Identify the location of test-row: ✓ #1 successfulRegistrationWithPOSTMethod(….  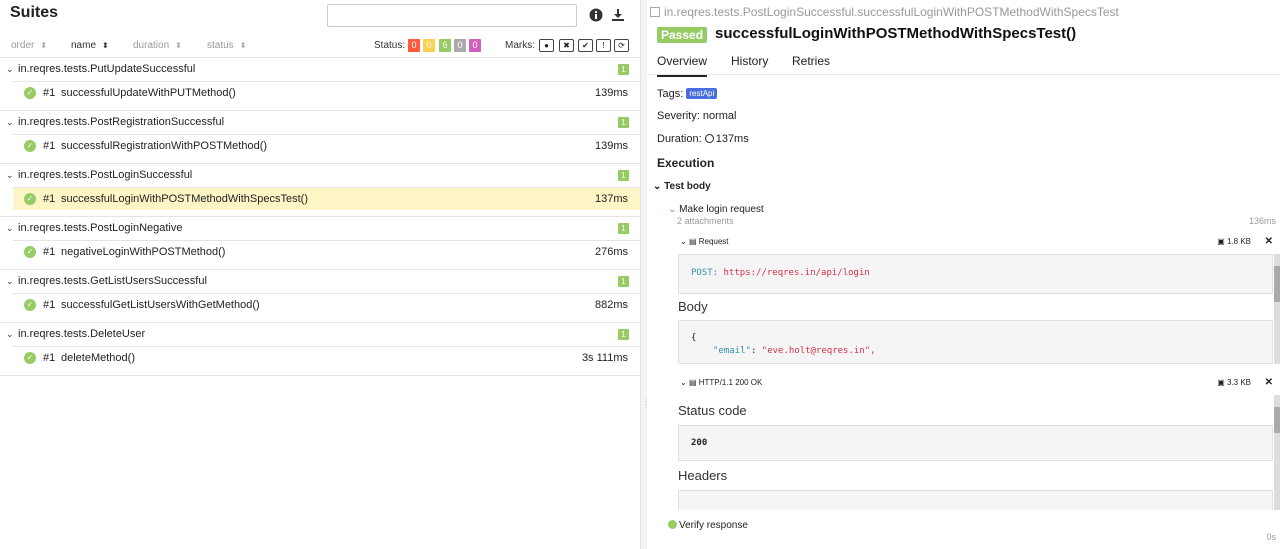
(326, 145).